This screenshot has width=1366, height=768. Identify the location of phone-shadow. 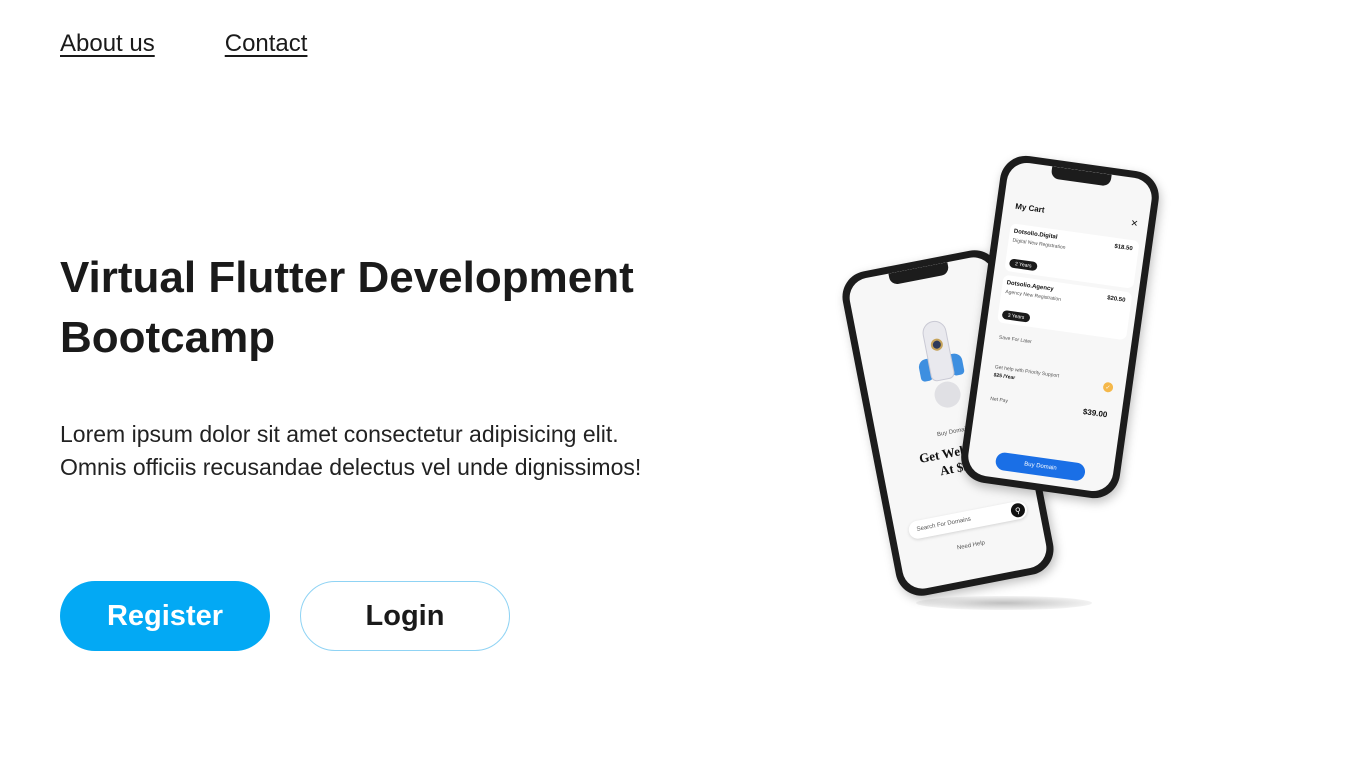
(1004, 603).